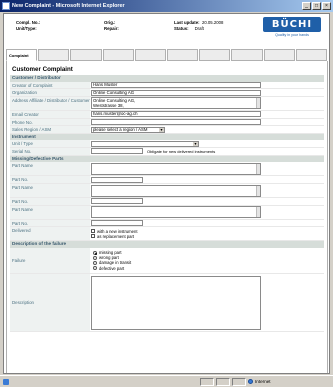 The height and width of the screenshot is (387, 333). I want to click on globe-icon, so click(250, 381).